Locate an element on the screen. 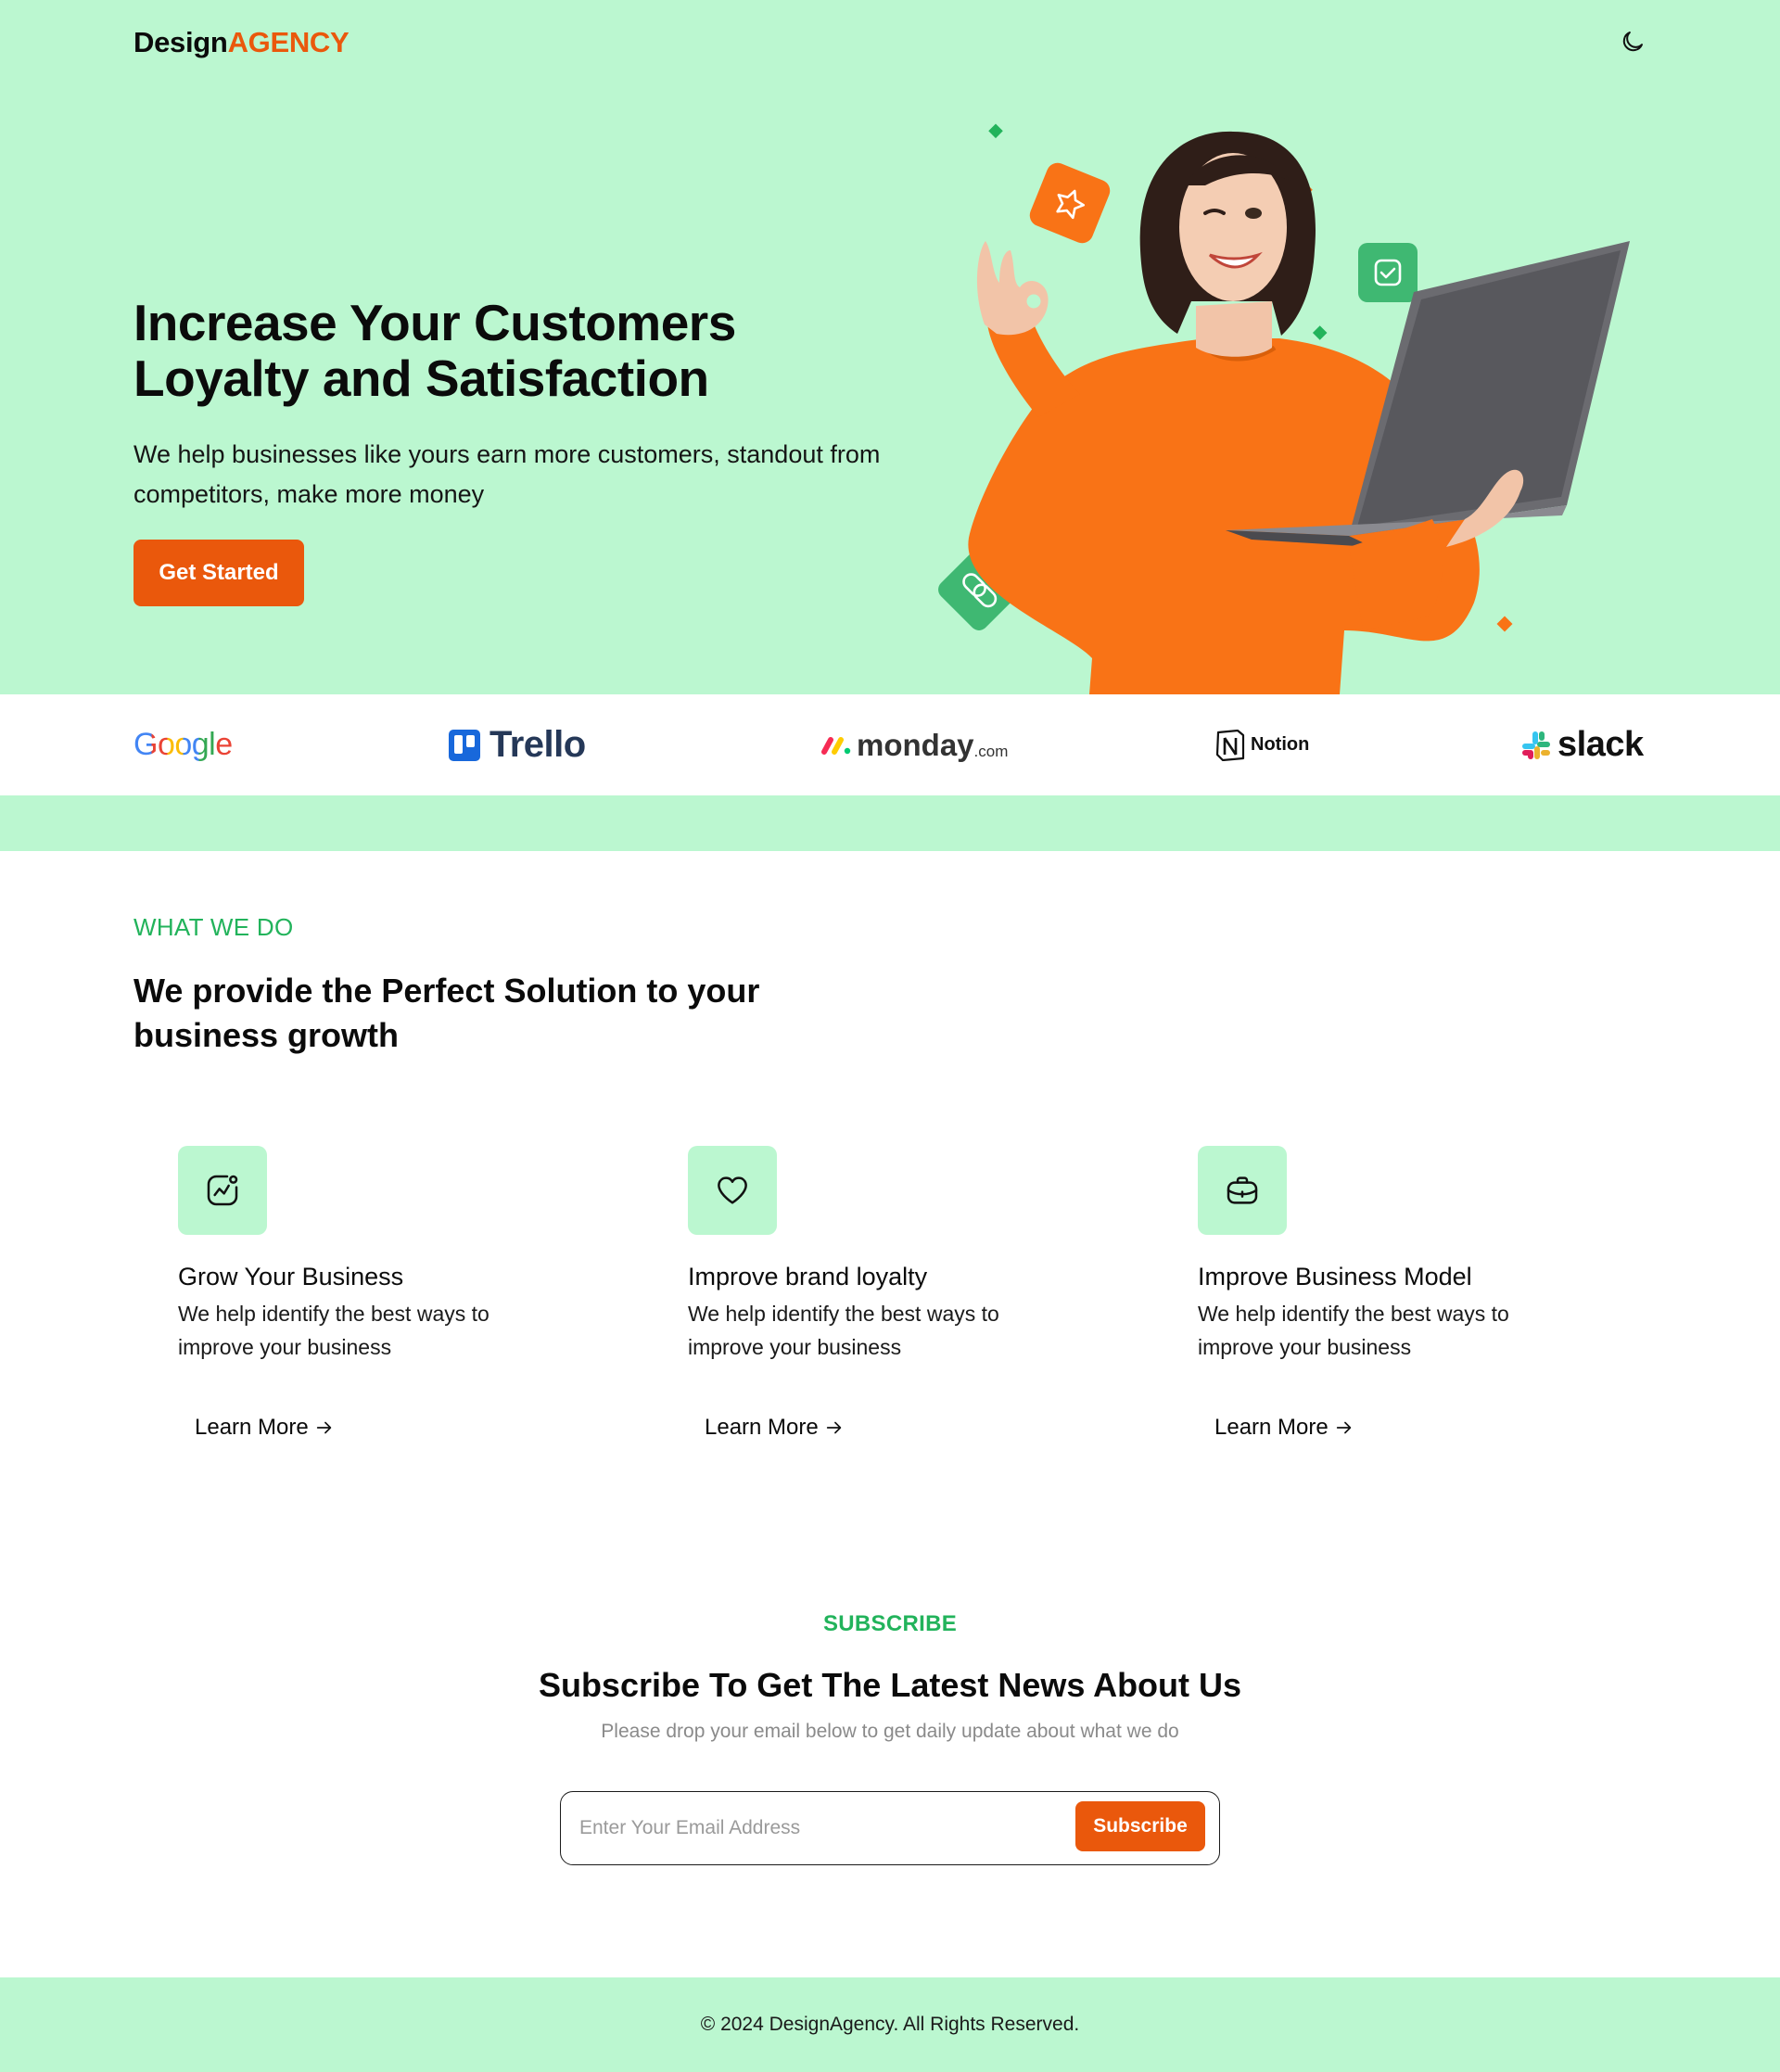 This screenshot has width=1780, height=2072. trello-logo-text: Trello is located at coordinates (538, 745).